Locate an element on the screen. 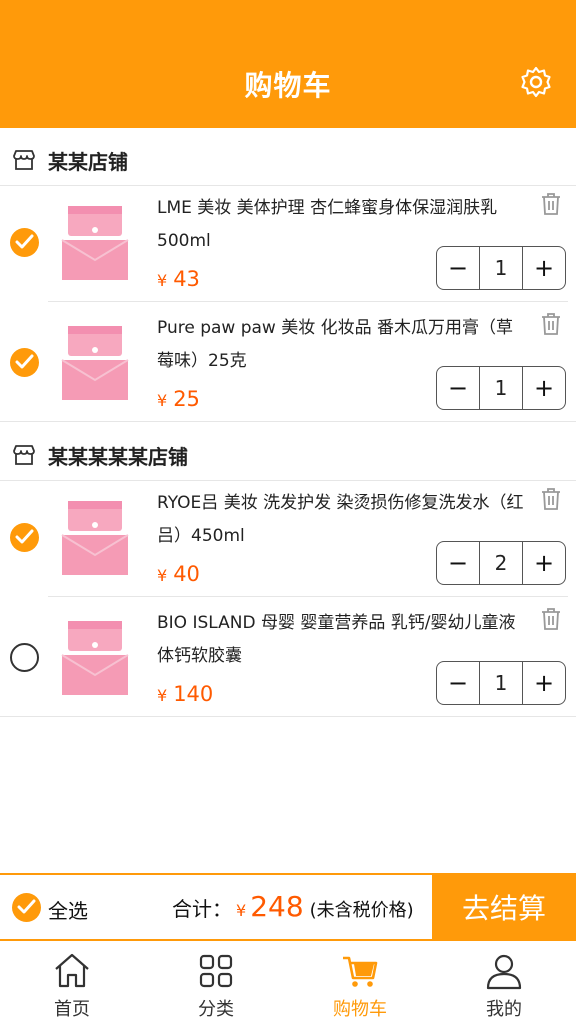 This screenshot has width=576, height=1024. quantity-stepper: − 2 + is located at coordinates (501, 563).